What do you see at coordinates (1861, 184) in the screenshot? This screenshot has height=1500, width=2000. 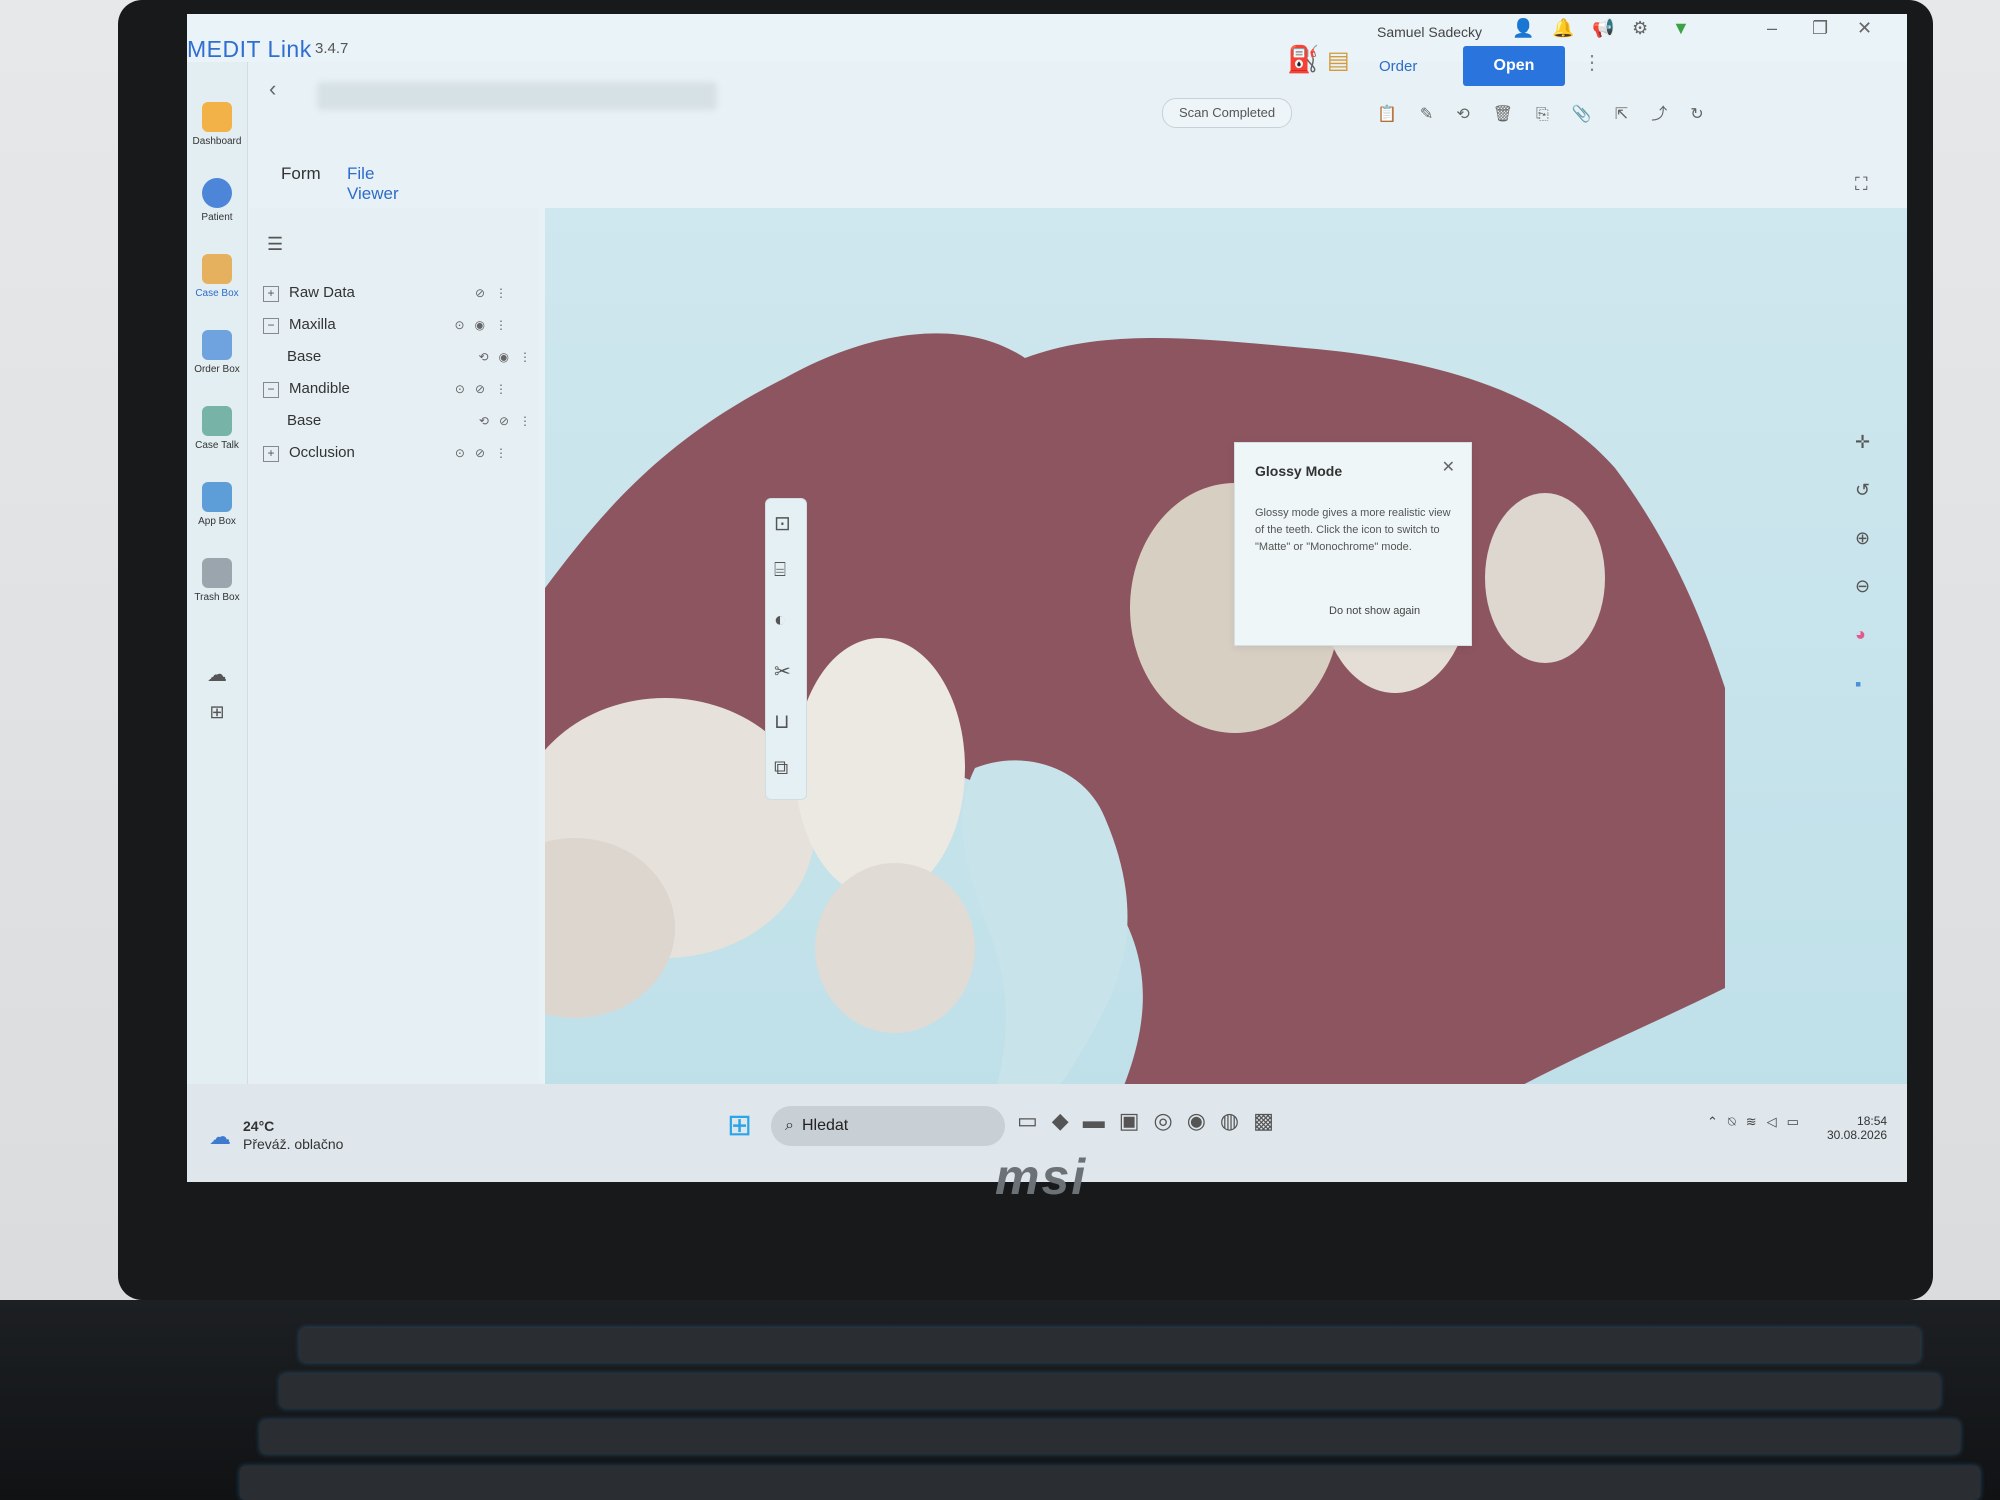 I see `fullscreen-icon: ⛶` at bounding box center [1861, 184].